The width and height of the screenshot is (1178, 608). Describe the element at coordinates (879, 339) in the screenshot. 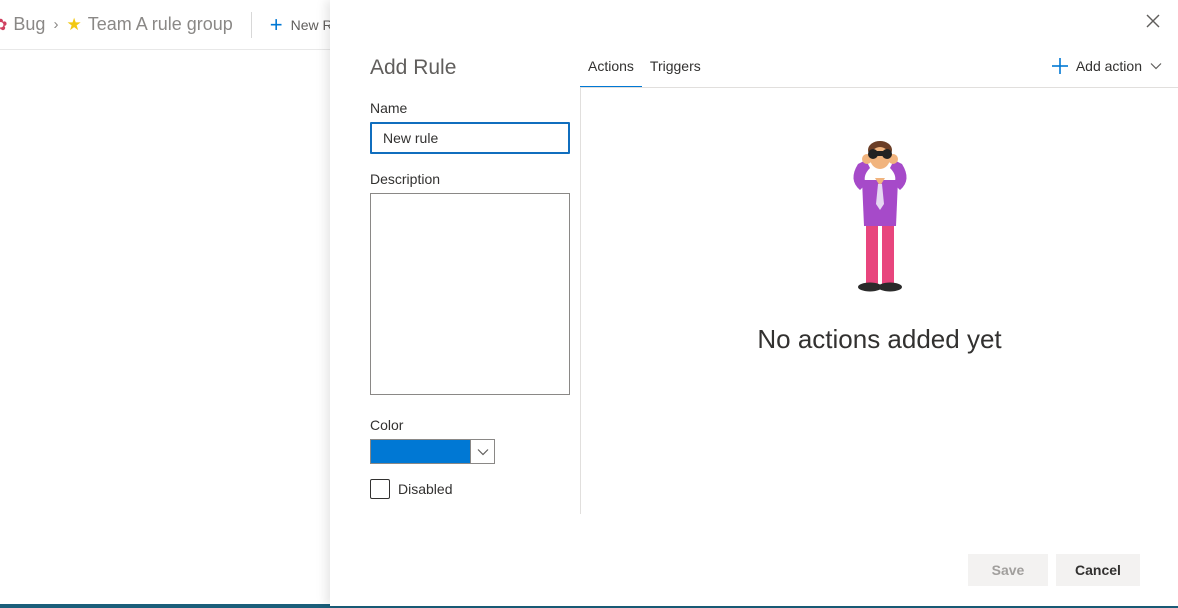

I see `empty-state-message: No actions added yet` at that location.